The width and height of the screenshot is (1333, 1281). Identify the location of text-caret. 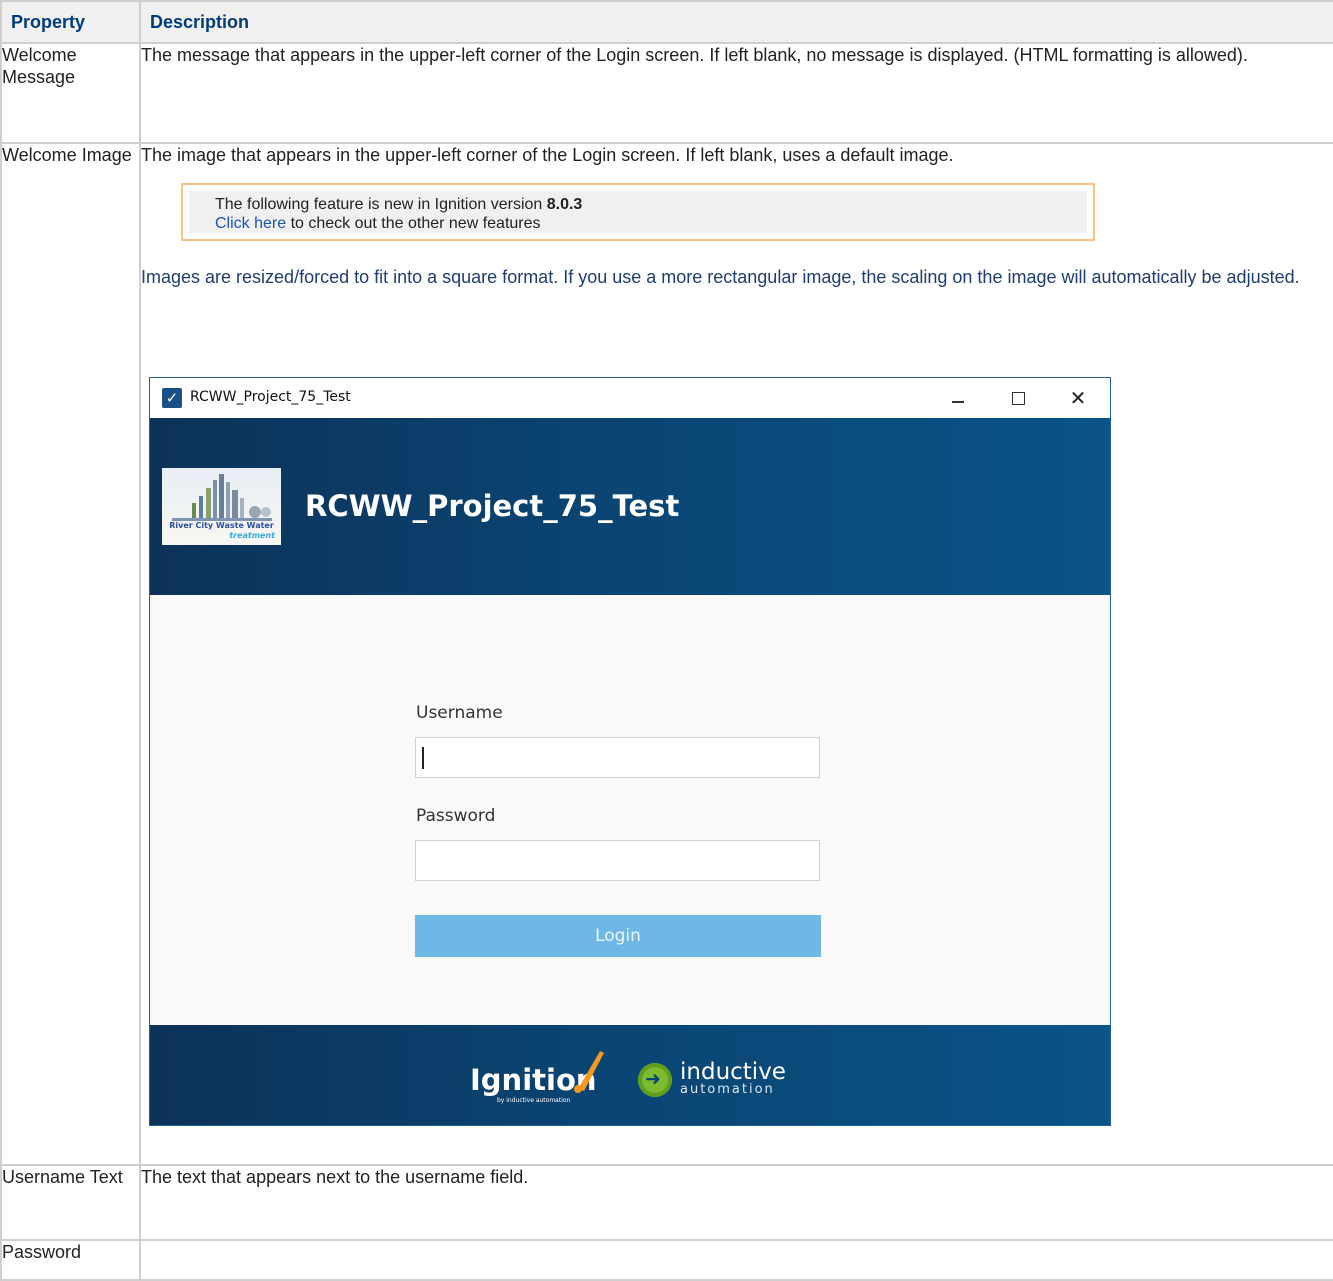
(423, 758).